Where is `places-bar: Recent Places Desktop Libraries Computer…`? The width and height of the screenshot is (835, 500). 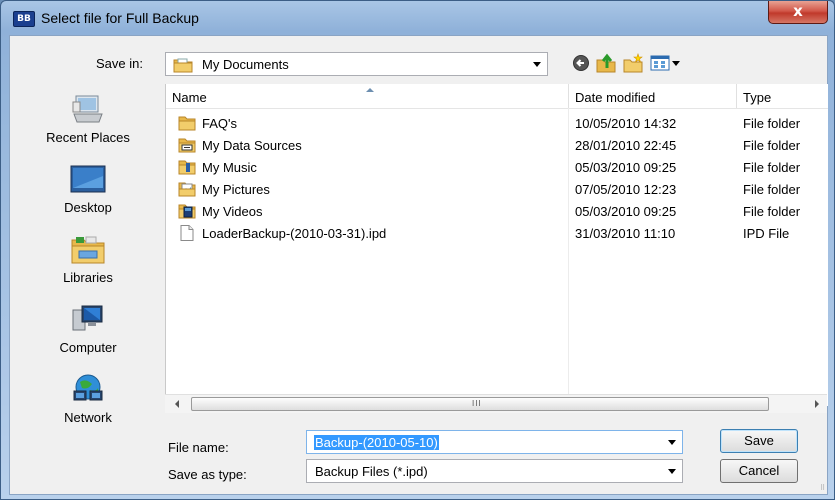
places-bar: Recent Places Desktop Libraries Computer… is located at coordinates (88, 261).